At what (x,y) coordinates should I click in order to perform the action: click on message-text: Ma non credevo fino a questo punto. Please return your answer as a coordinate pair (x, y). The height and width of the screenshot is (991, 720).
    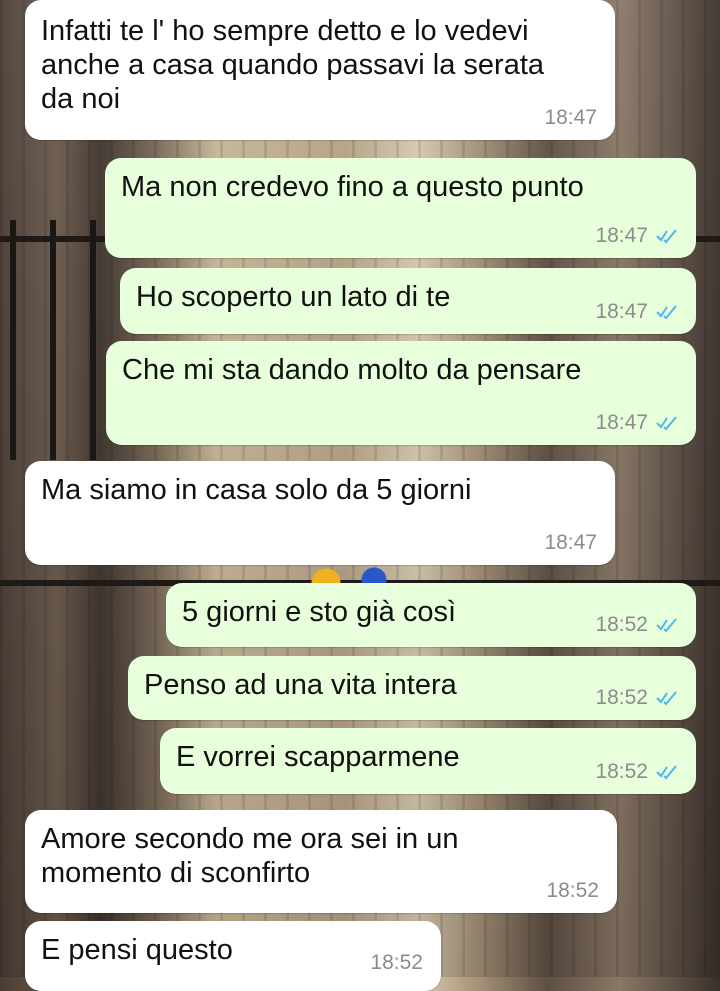
    Looking at the image, I should click on (352, 187).